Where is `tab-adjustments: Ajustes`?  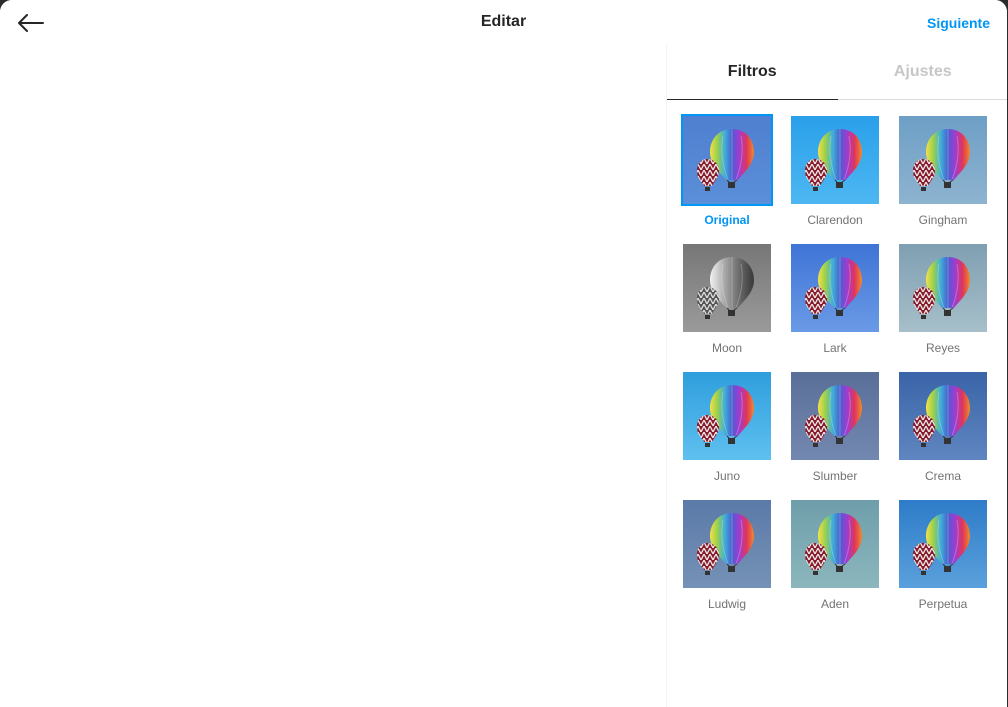
tab-adjustments: Ajustes is located at coordinates (923, 71).